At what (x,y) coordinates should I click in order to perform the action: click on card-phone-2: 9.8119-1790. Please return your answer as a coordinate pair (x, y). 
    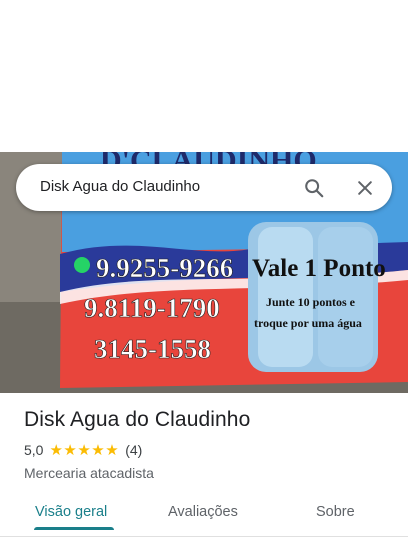
    Looking at the image, I should click on (152, 308).